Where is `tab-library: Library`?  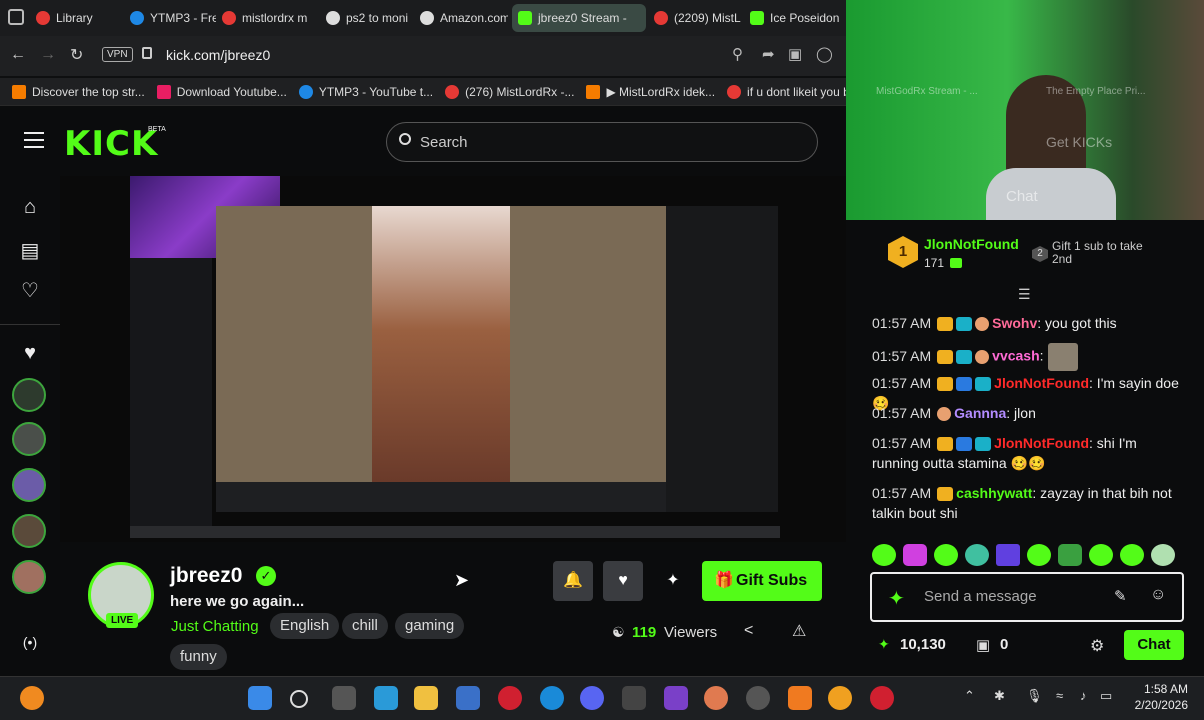
tab-library: Library is located at coordinates (75, 18).